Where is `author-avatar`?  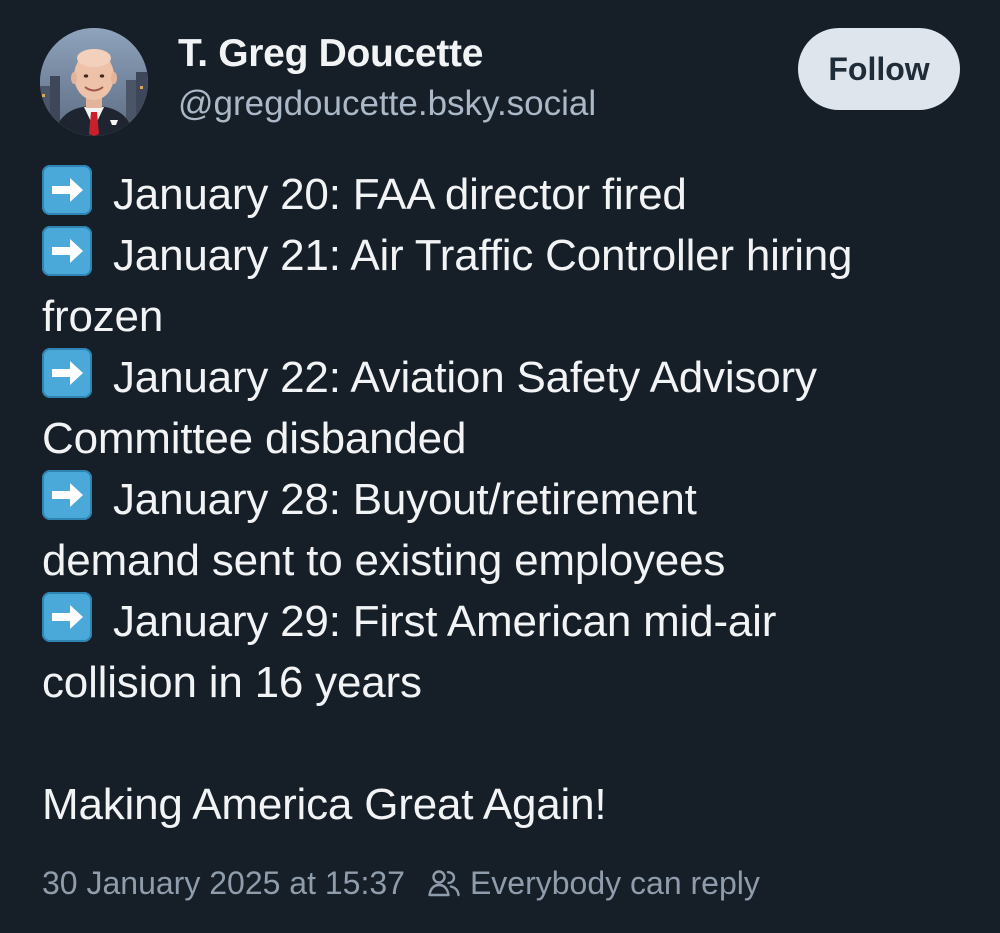 author-avatar is located at coordinates (94, 82).